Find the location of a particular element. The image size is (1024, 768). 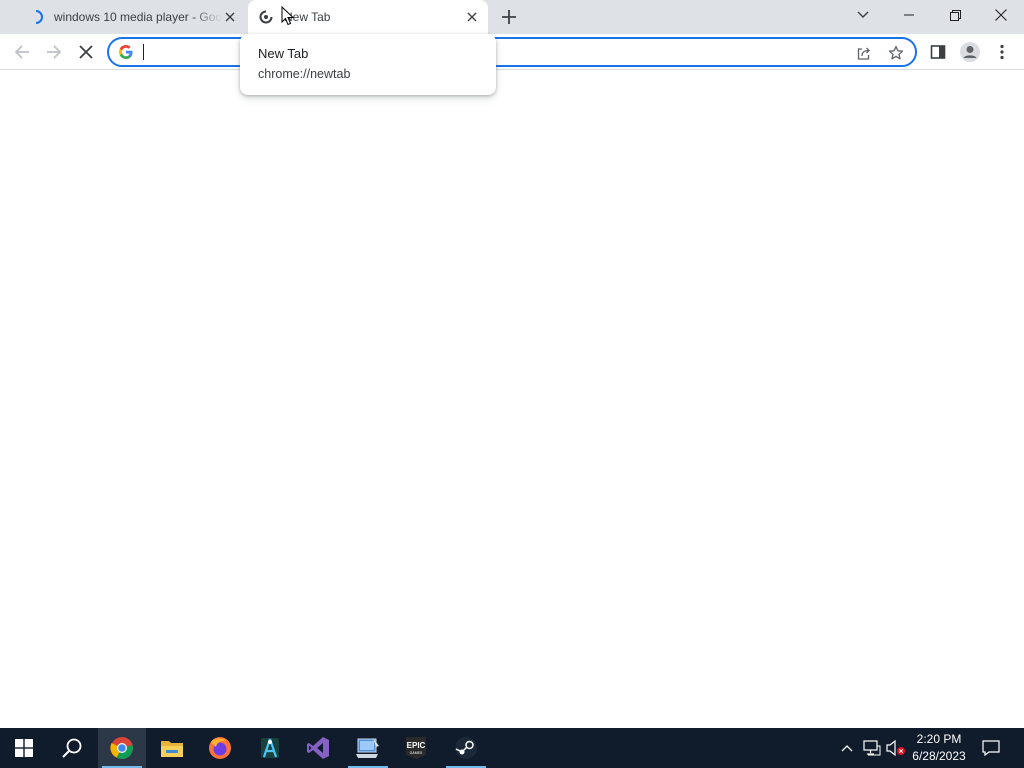

close-window-button is located at coordinates (1001, 15).